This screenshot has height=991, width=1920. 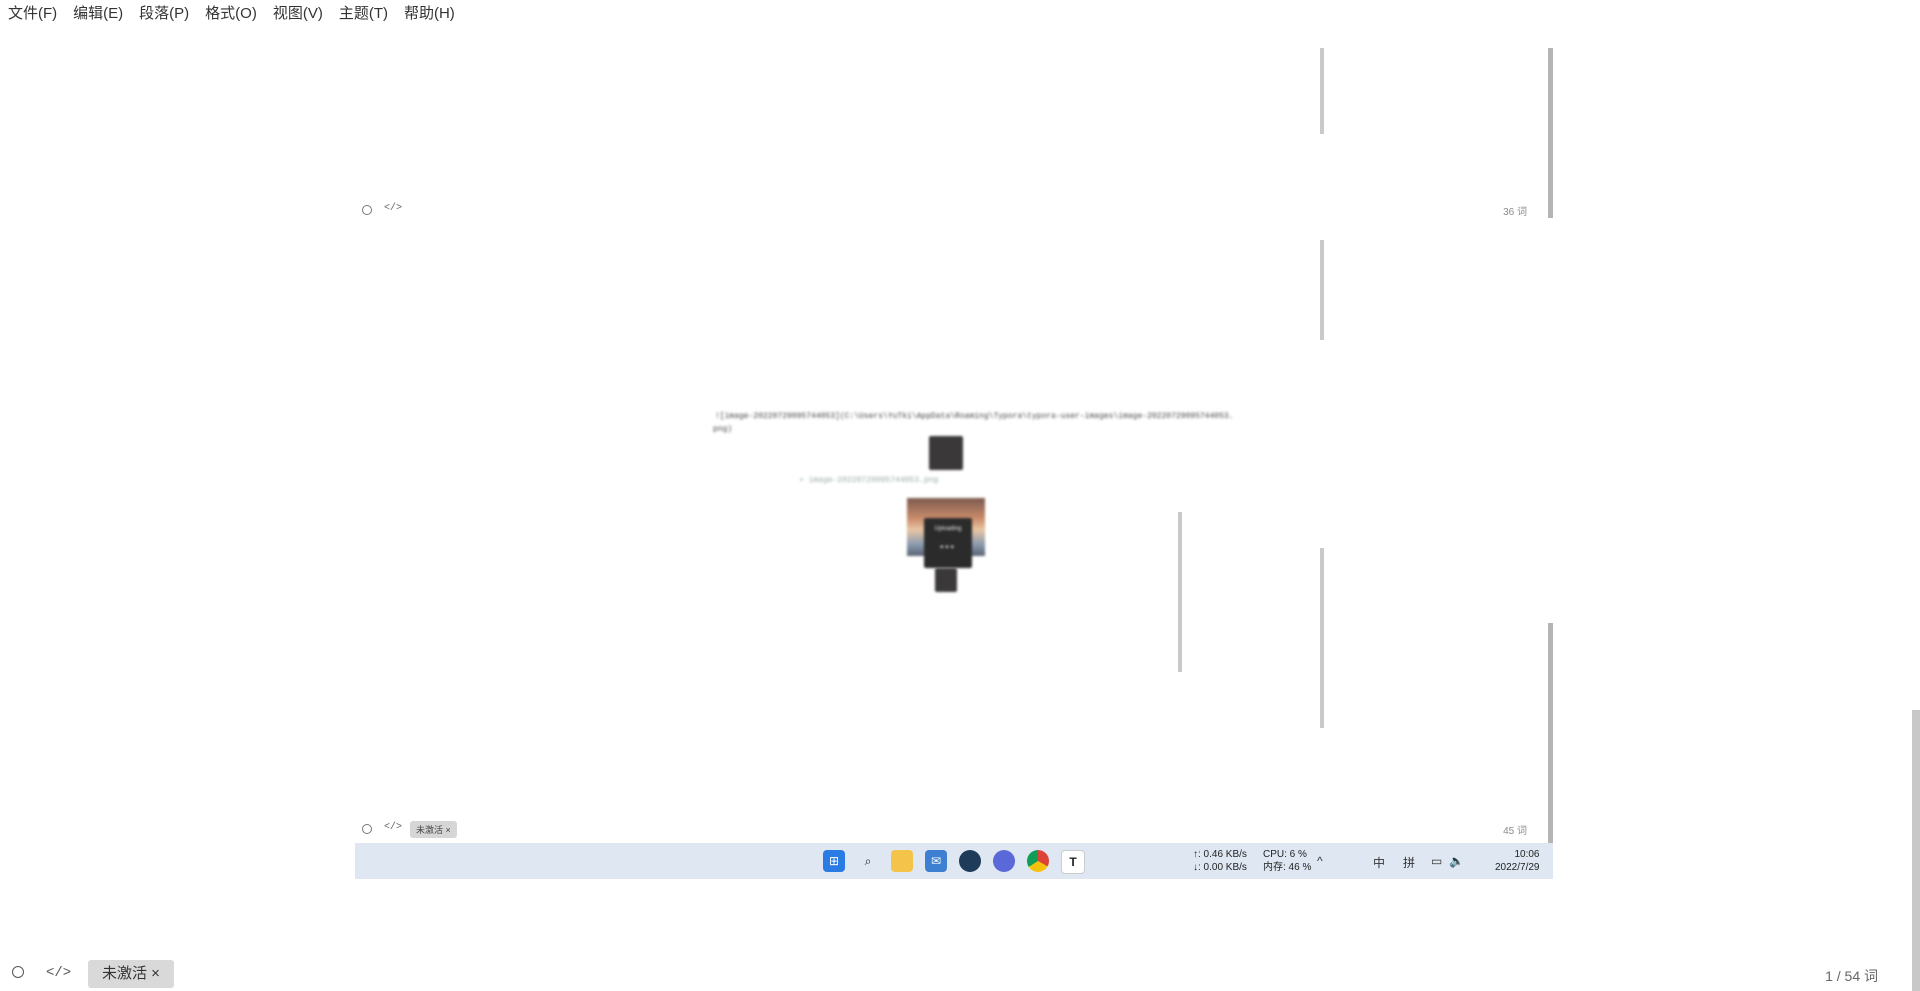 I want to click on nested-inner-scrollbar, so click(x=1322, y=91).